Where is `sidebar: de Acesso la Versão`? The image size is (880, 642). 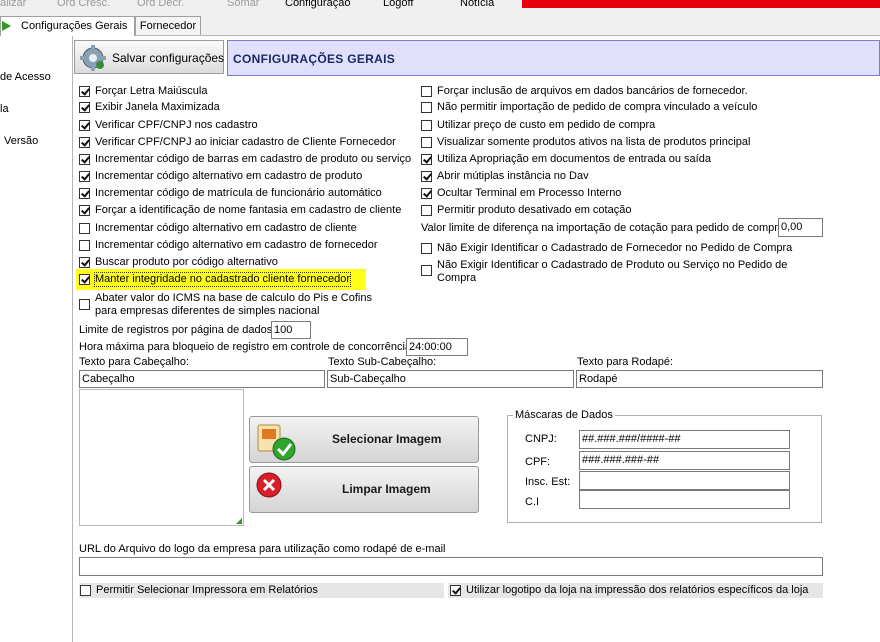 sidebar: de Acesso la Versão is located at coordinates (36, 339).